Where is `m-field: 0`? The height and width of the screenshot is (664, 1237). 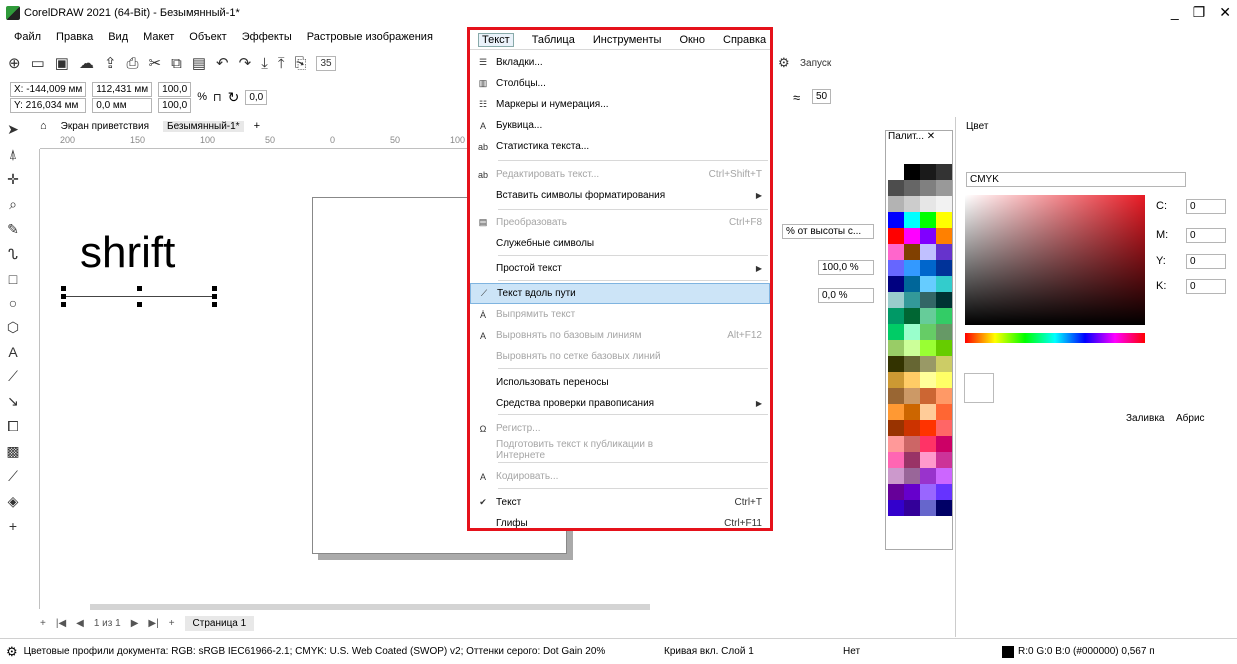
m-field: 0 is located at coordinates (1206, 235).